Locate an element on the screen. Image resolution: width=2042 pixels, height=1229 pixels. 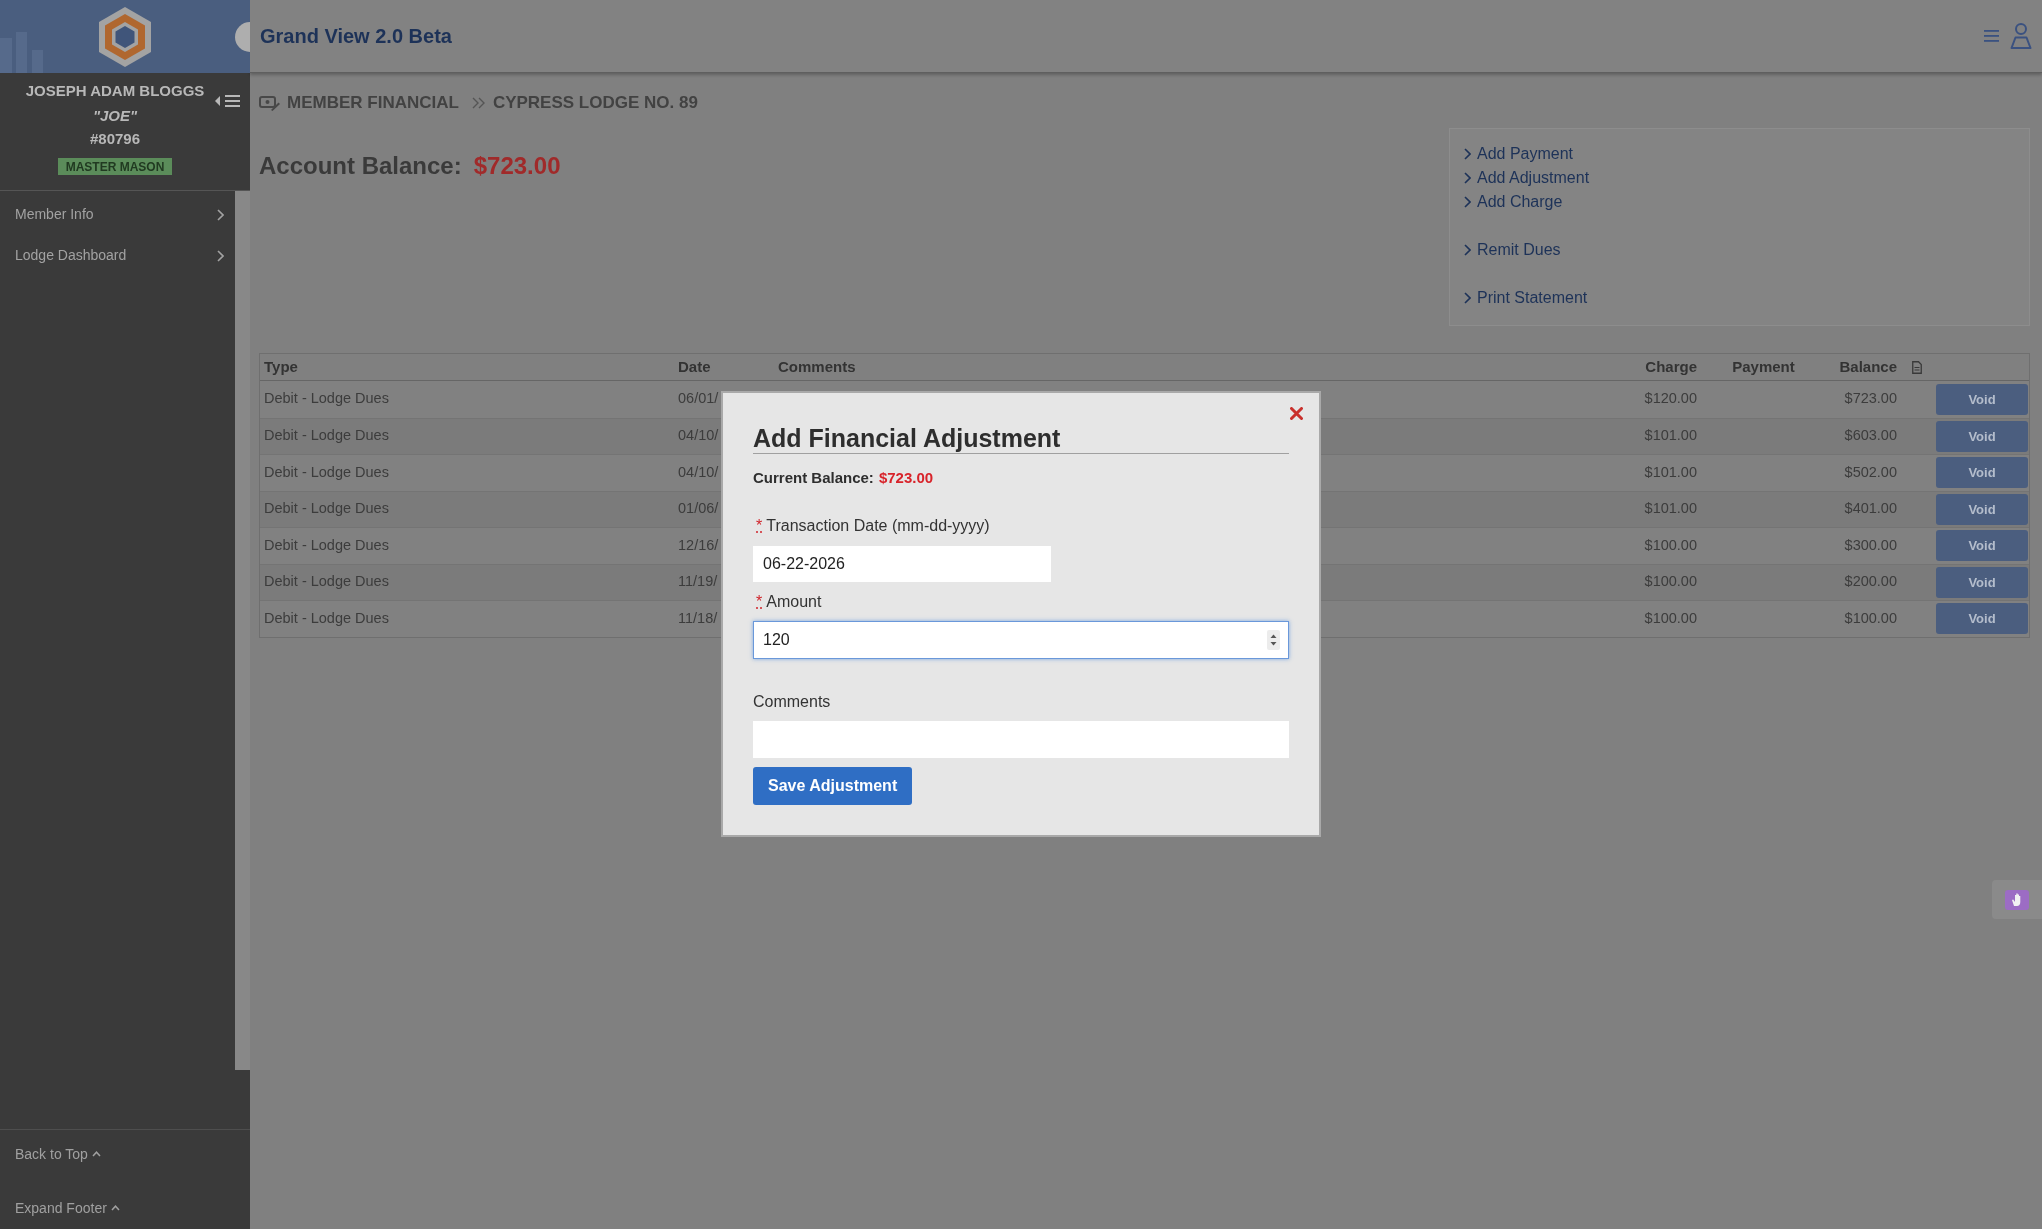
current-balance-label: Current Balance: is located at coordinates (813, 478).